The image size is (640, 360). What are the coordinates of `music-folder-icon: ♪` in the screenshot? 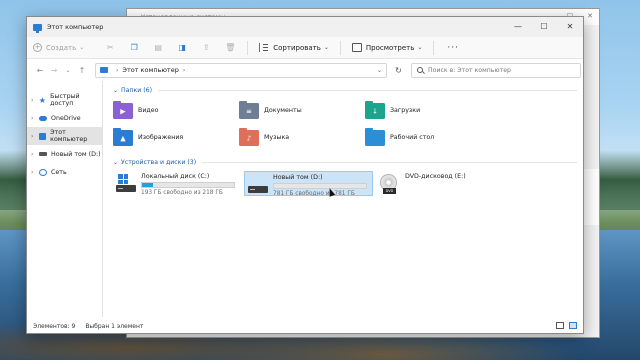 It's located at (249, 136).